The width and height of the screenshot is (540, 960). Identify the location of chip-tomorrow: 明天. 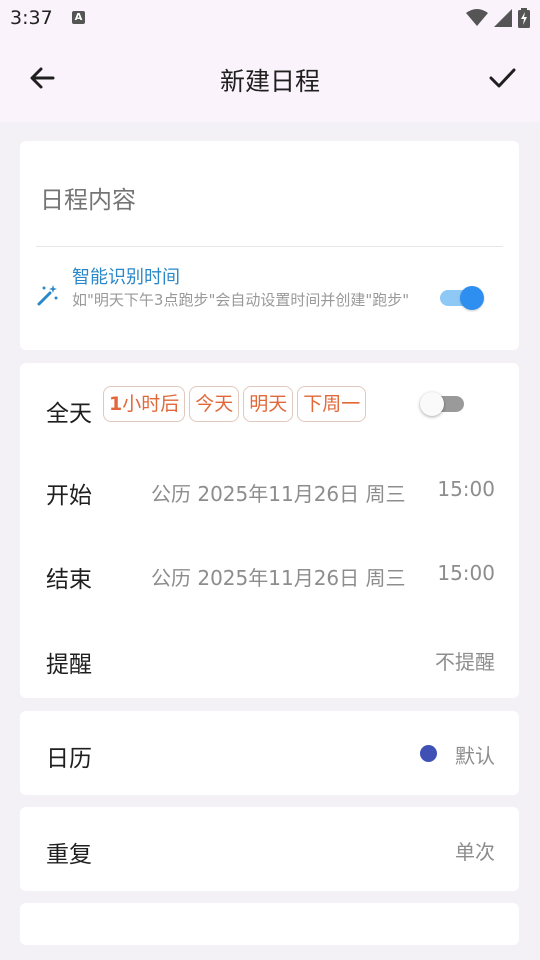
(268, 404).